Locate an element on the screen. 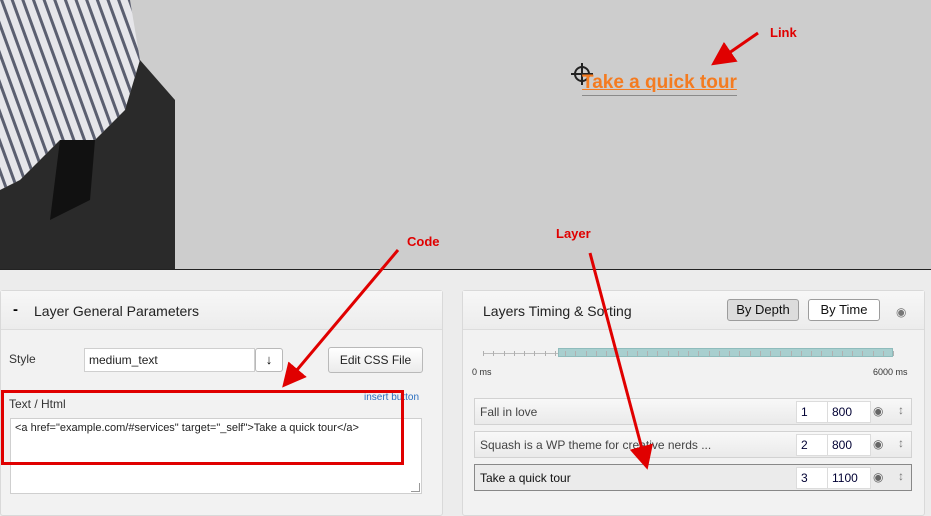  layer-time-input: 1100 is located at coordinates (849, 478).